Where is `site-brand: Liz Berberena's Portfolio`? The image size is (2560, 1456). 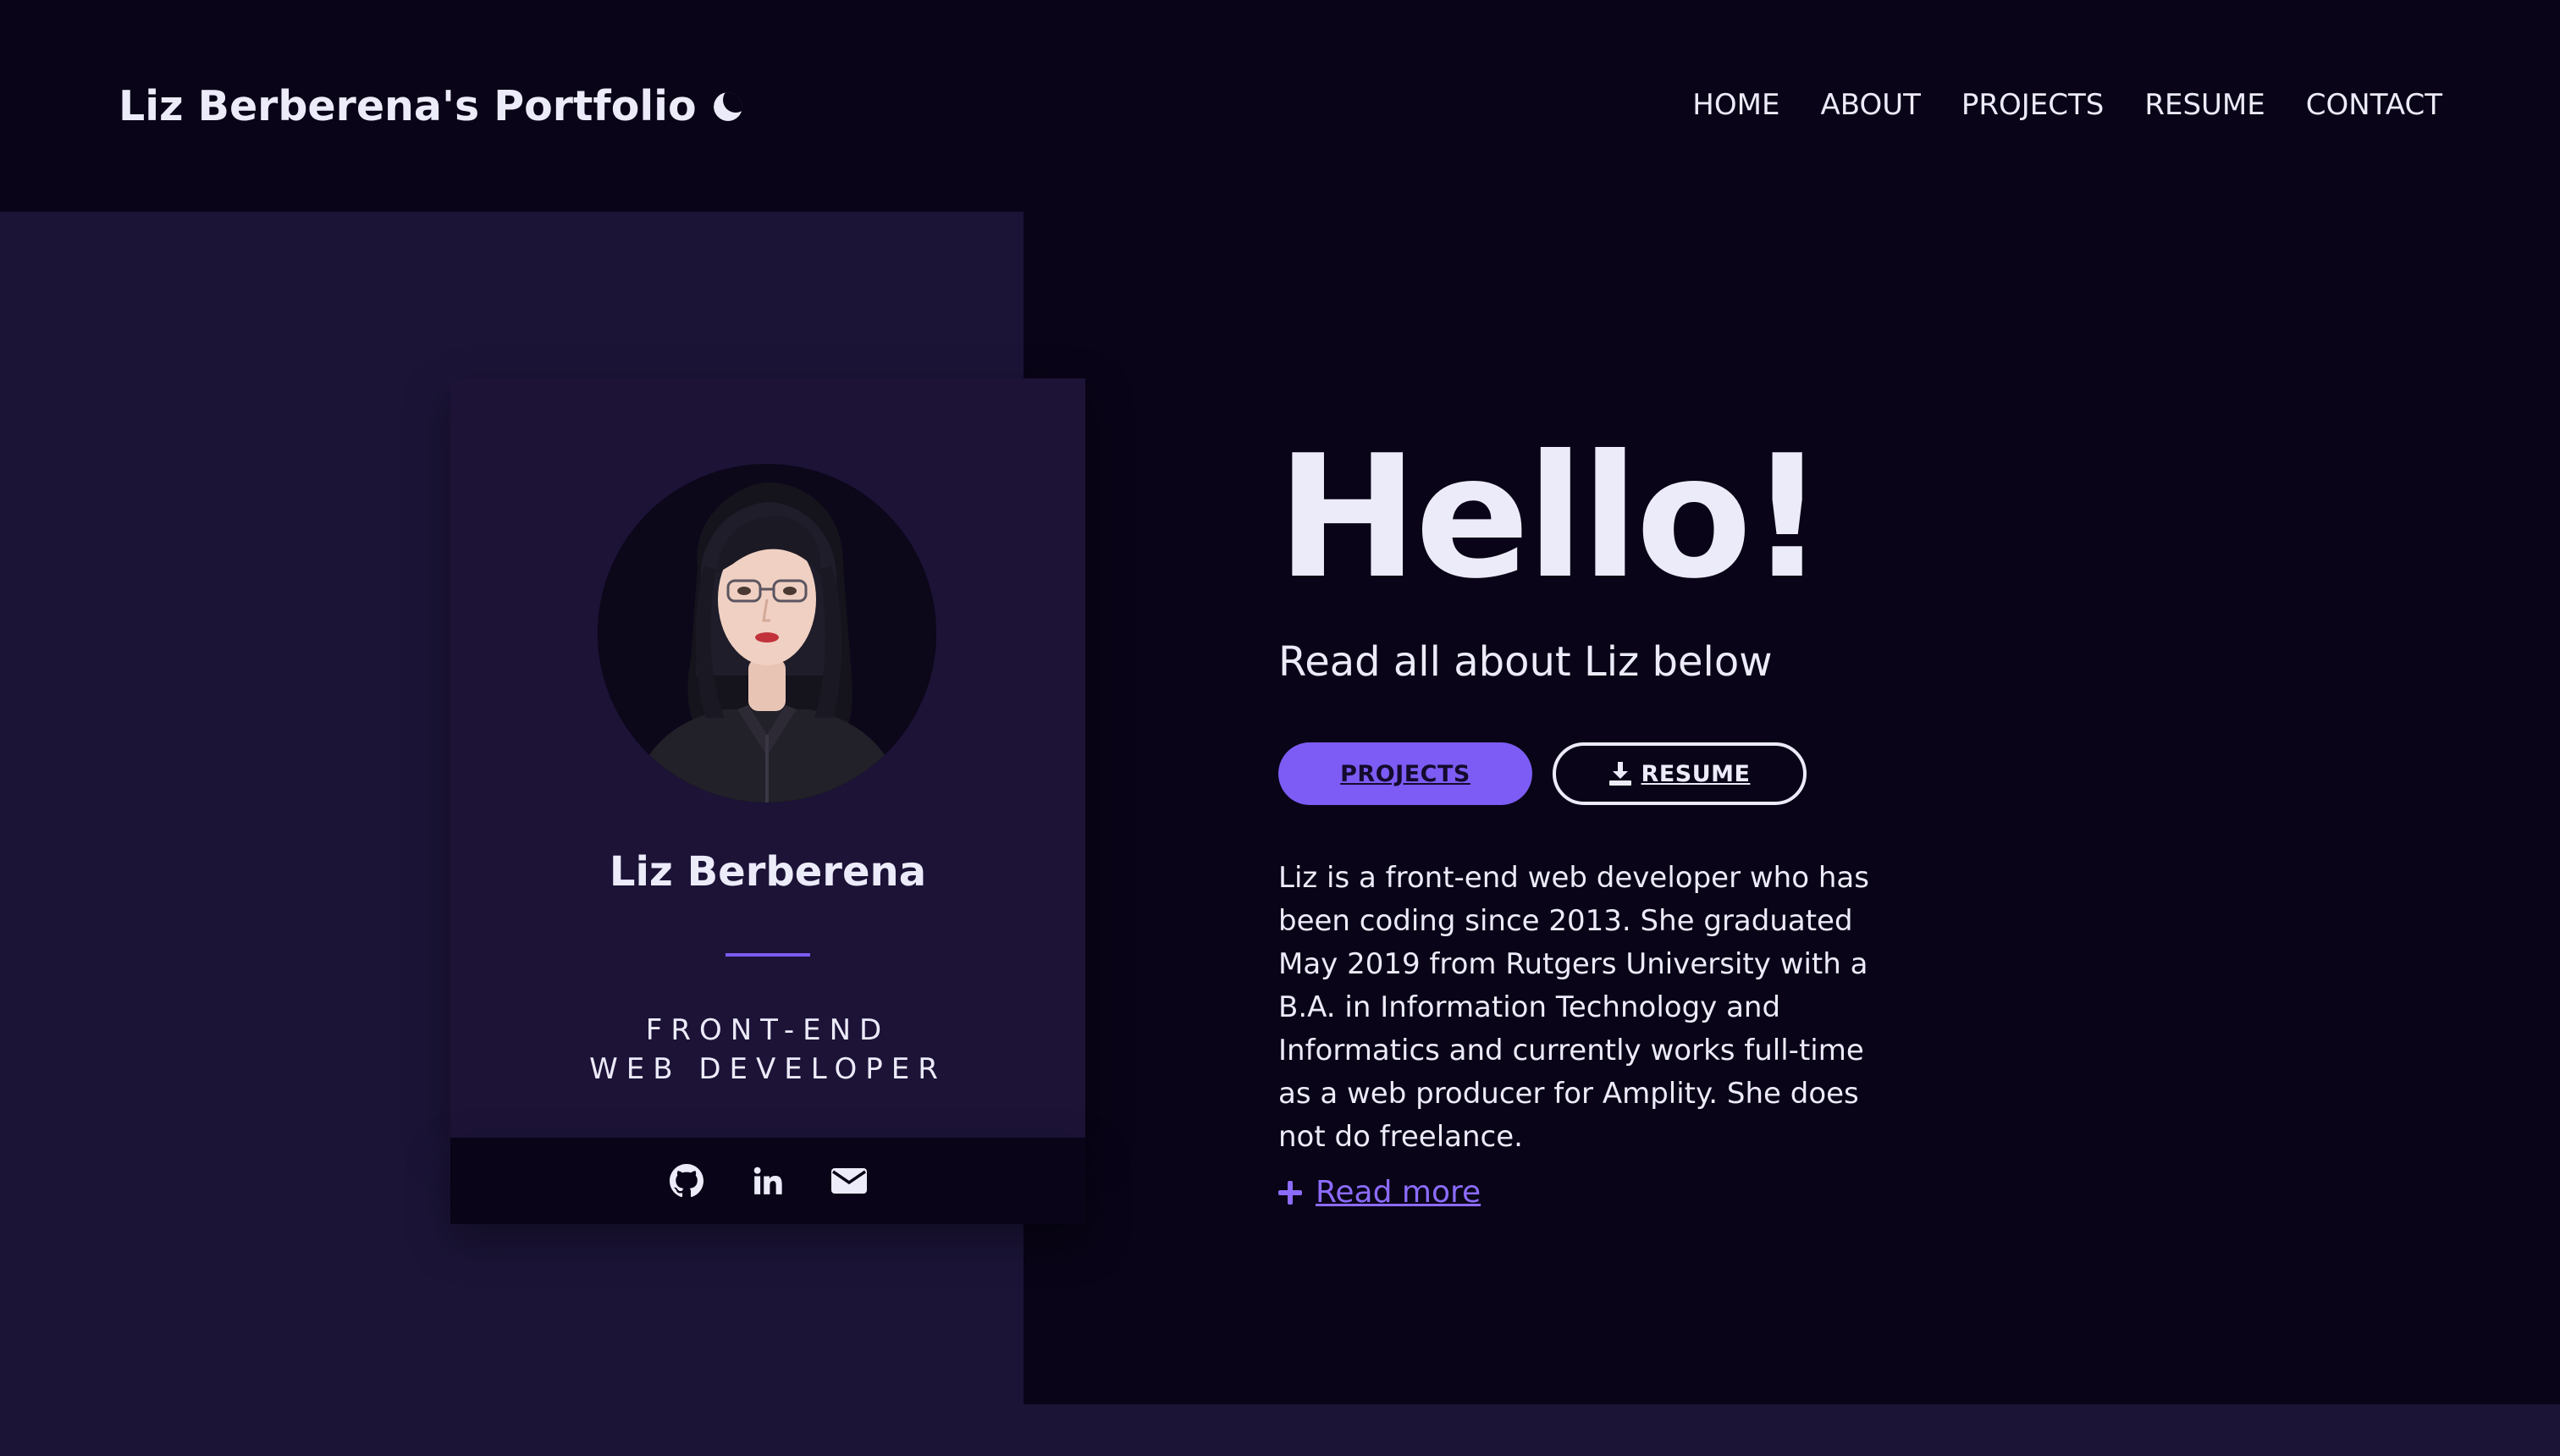 site-brand: Liz Berberena's Portfolio is located at coordinates (430, 105).